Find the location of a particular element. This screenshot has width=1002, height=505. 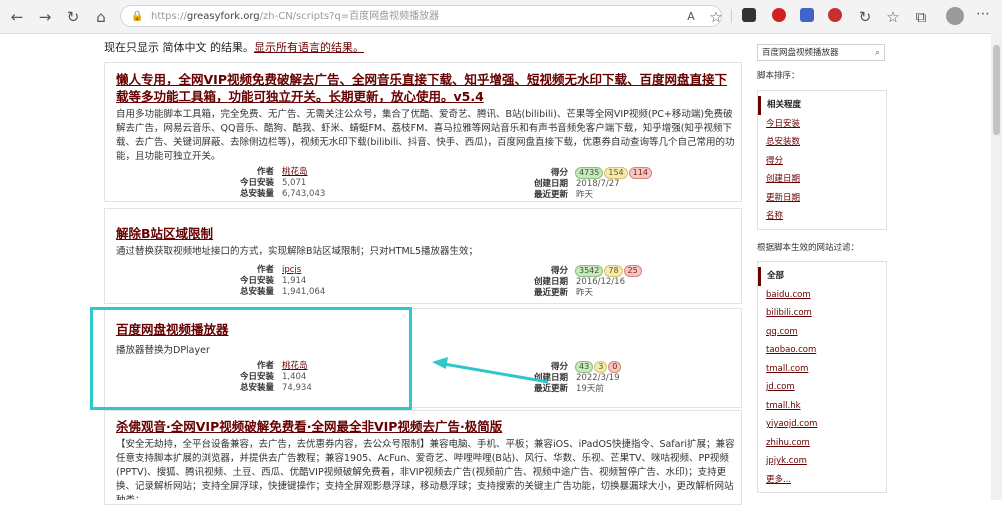

search-icon: ⌕ is located at coordinates (877, 53).